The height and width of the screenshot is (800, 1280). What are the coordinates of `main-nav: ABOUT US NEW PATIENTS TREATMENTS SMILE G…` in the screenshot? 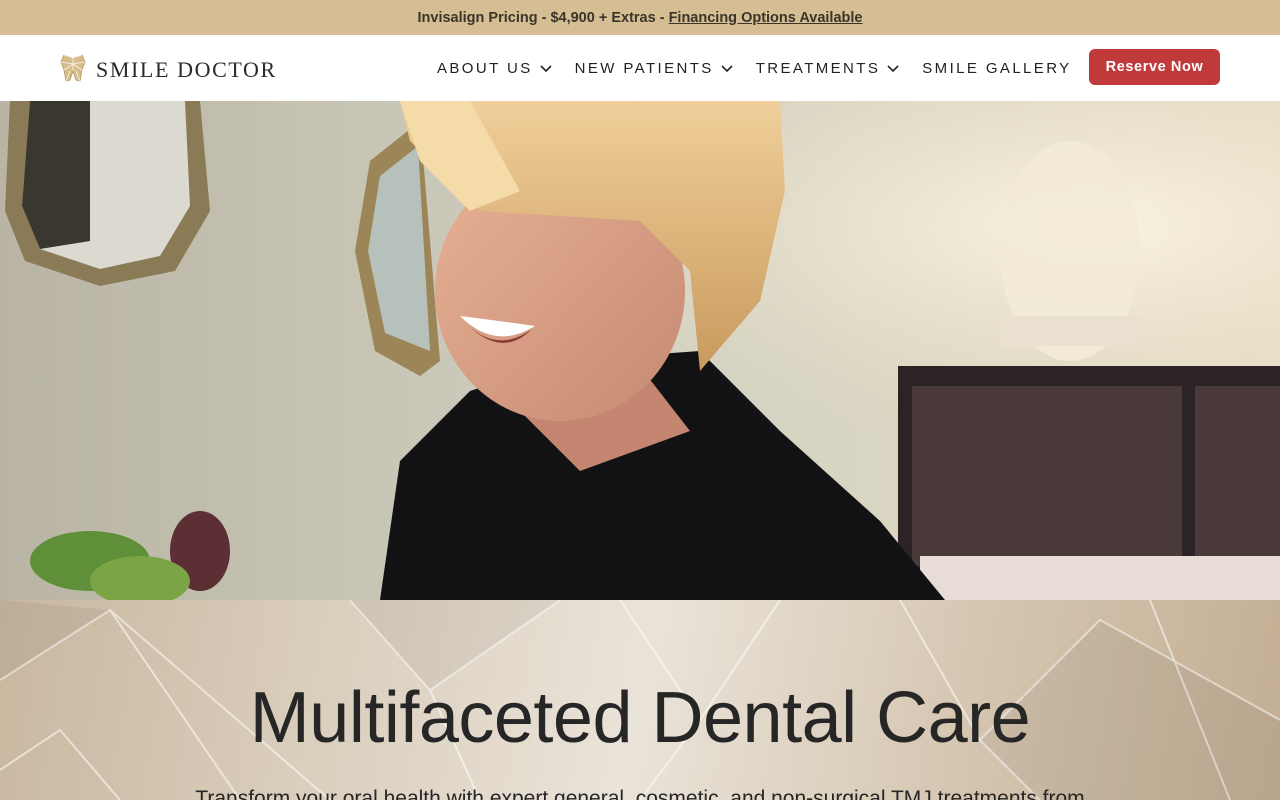 It's located at (754, 68).